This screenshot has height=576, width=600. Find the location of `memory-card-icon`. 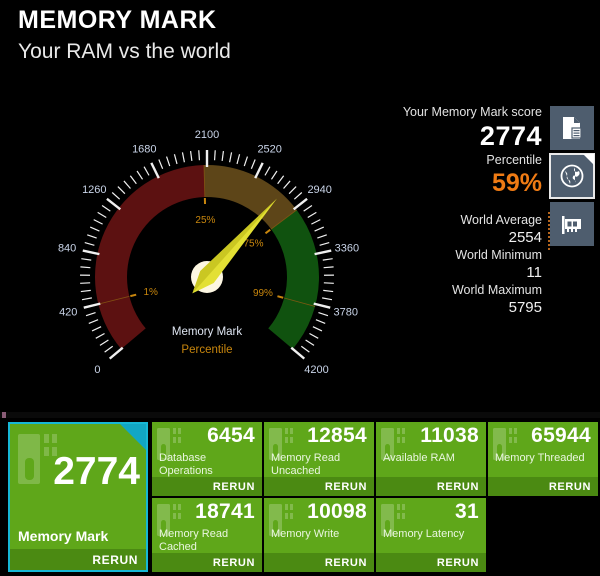

memory-card-icon is located at coordinates (571, 225).